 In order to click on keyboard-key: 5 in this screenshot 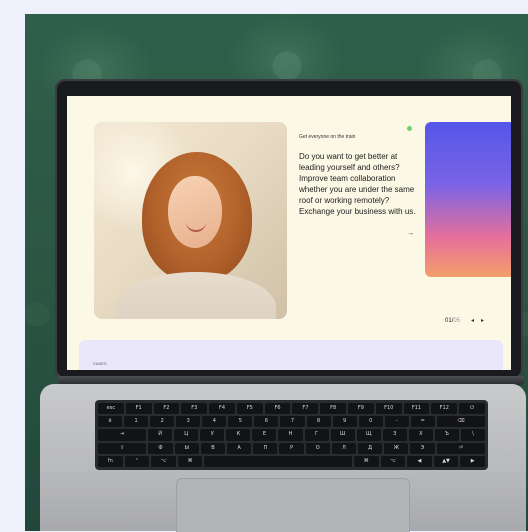, I will do `click(240, 422)`.